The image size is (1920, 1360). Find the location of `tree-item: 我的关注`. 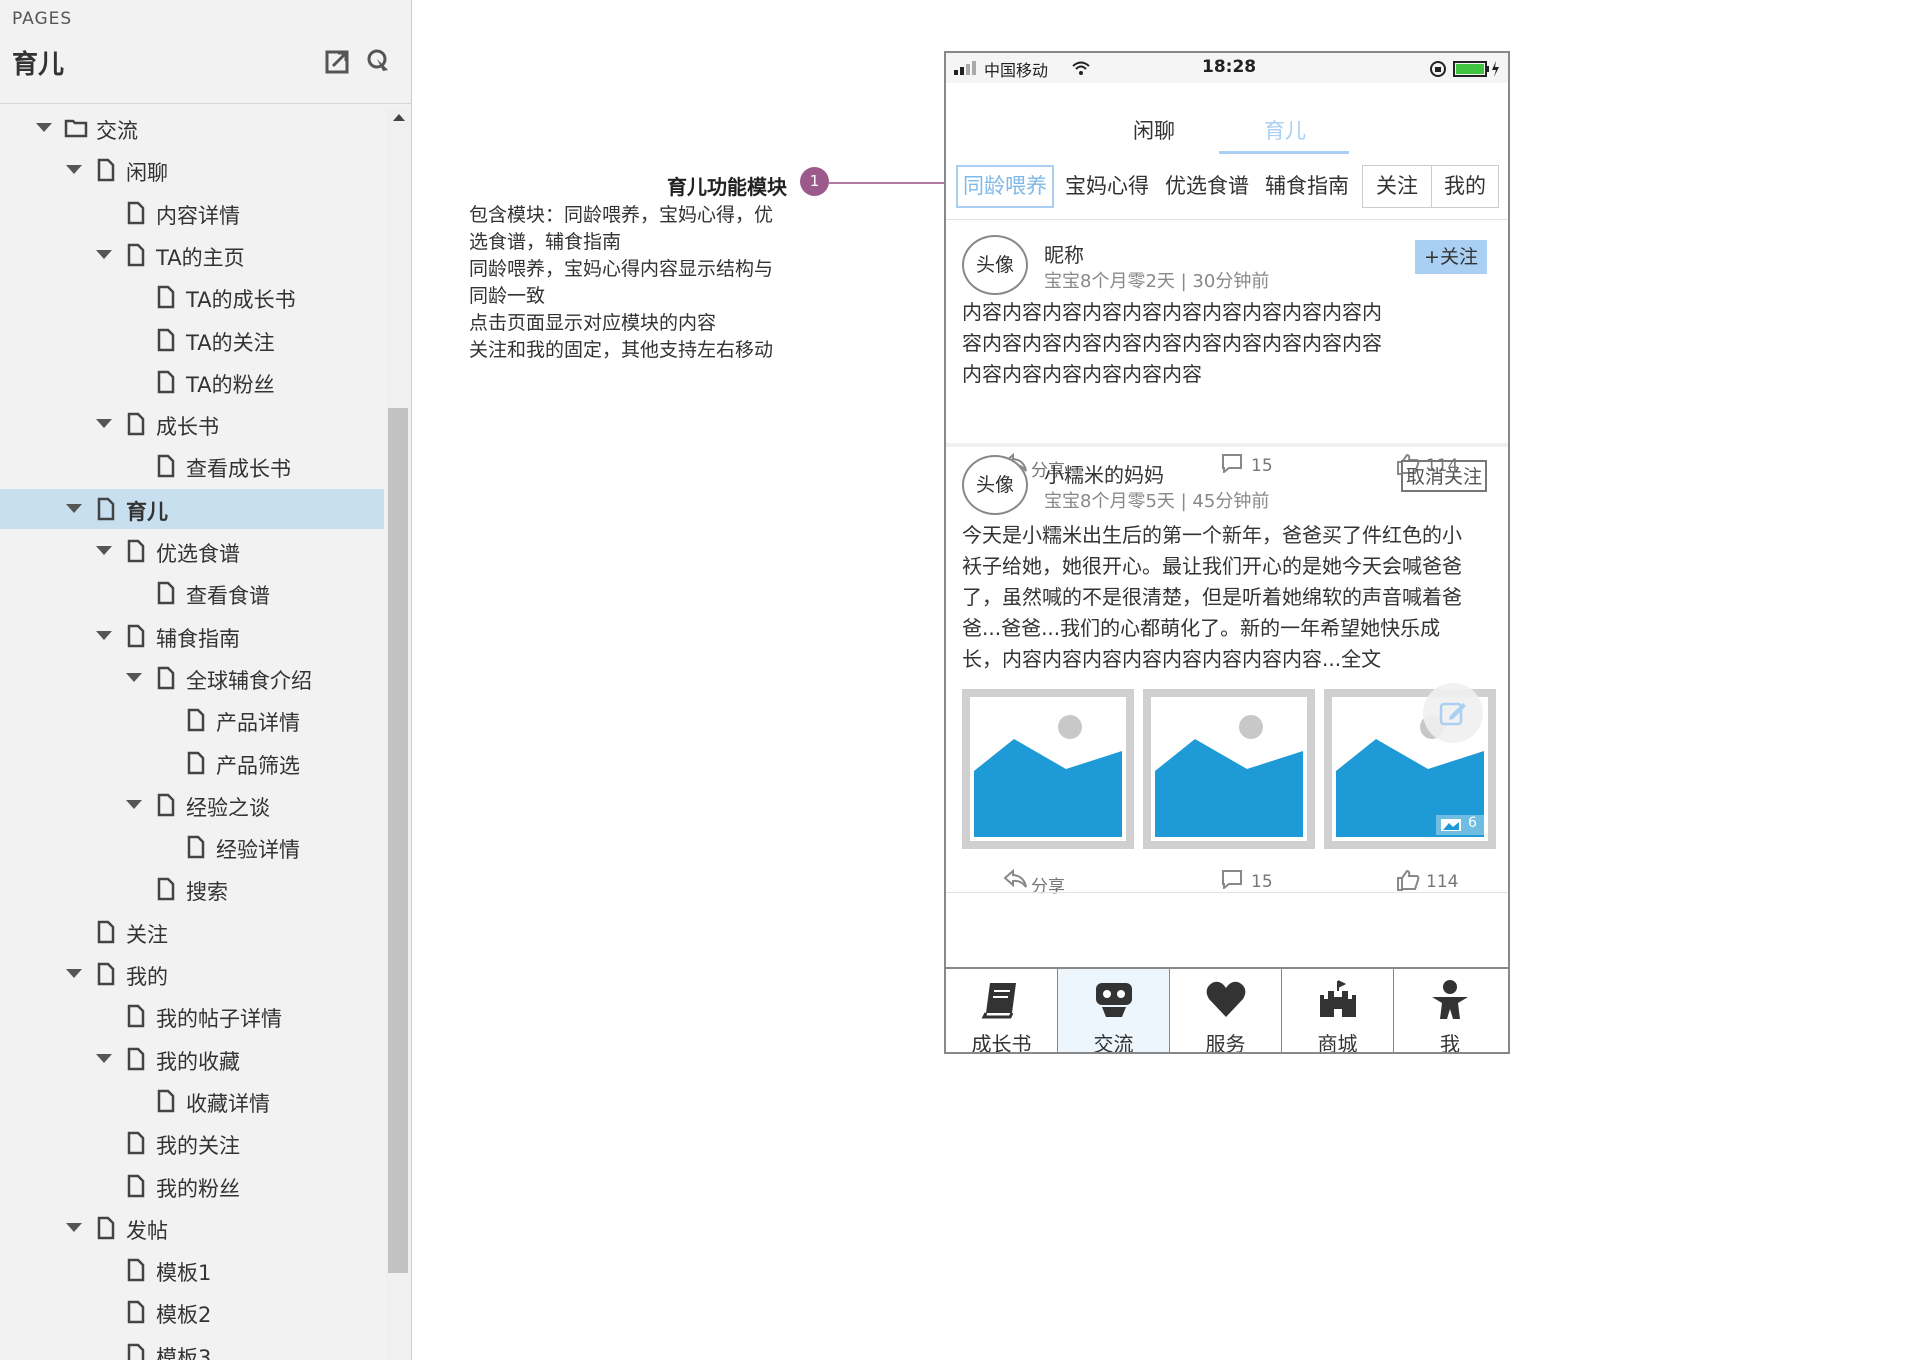

tree-item: 我的关注 is located at coordinates (192, 1143).